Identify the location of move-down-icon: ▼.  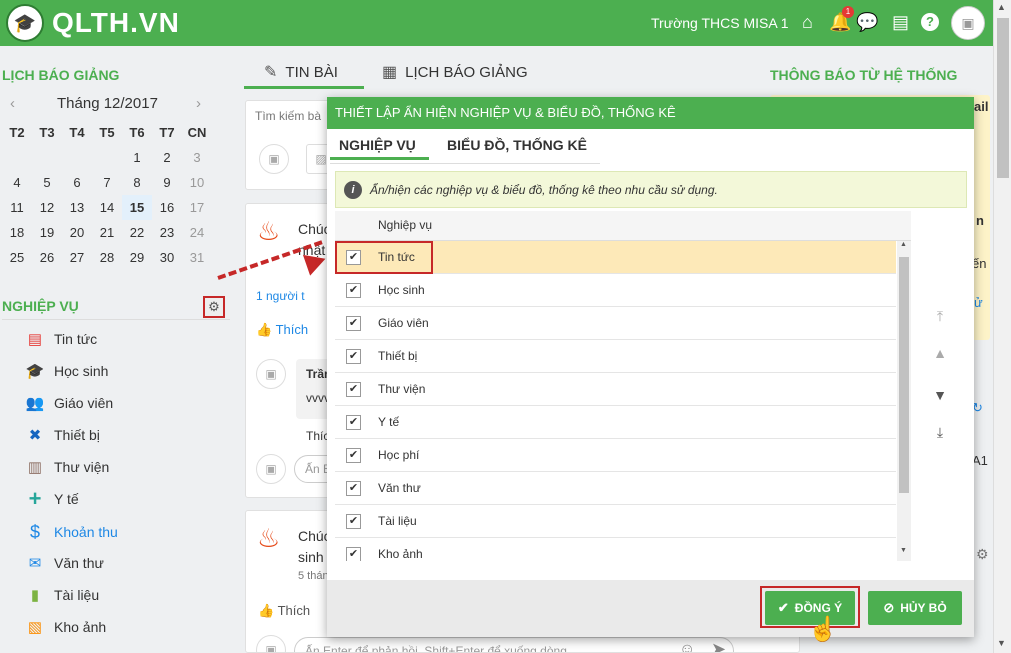
(940, 395).